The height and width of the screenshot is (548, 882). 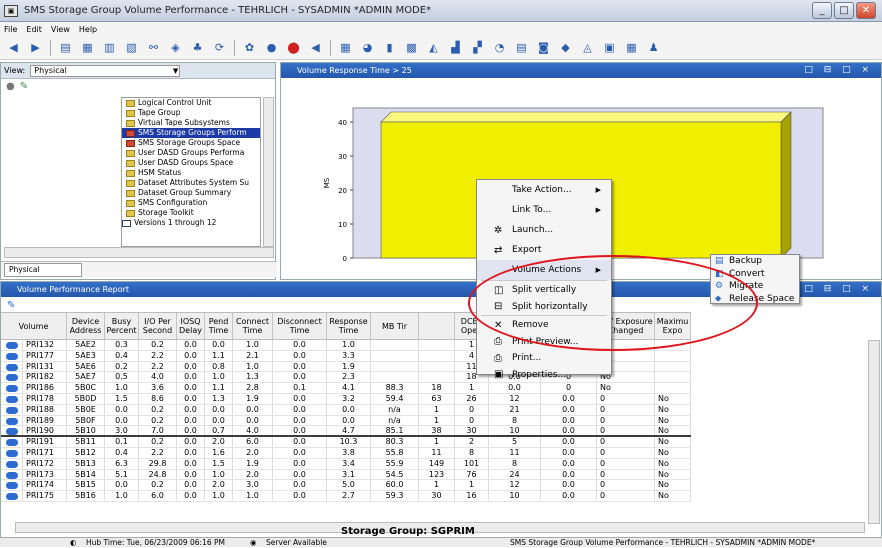 I want to click on tree-item: Virtual Tape Subsystems, so click(x=191, y=123).